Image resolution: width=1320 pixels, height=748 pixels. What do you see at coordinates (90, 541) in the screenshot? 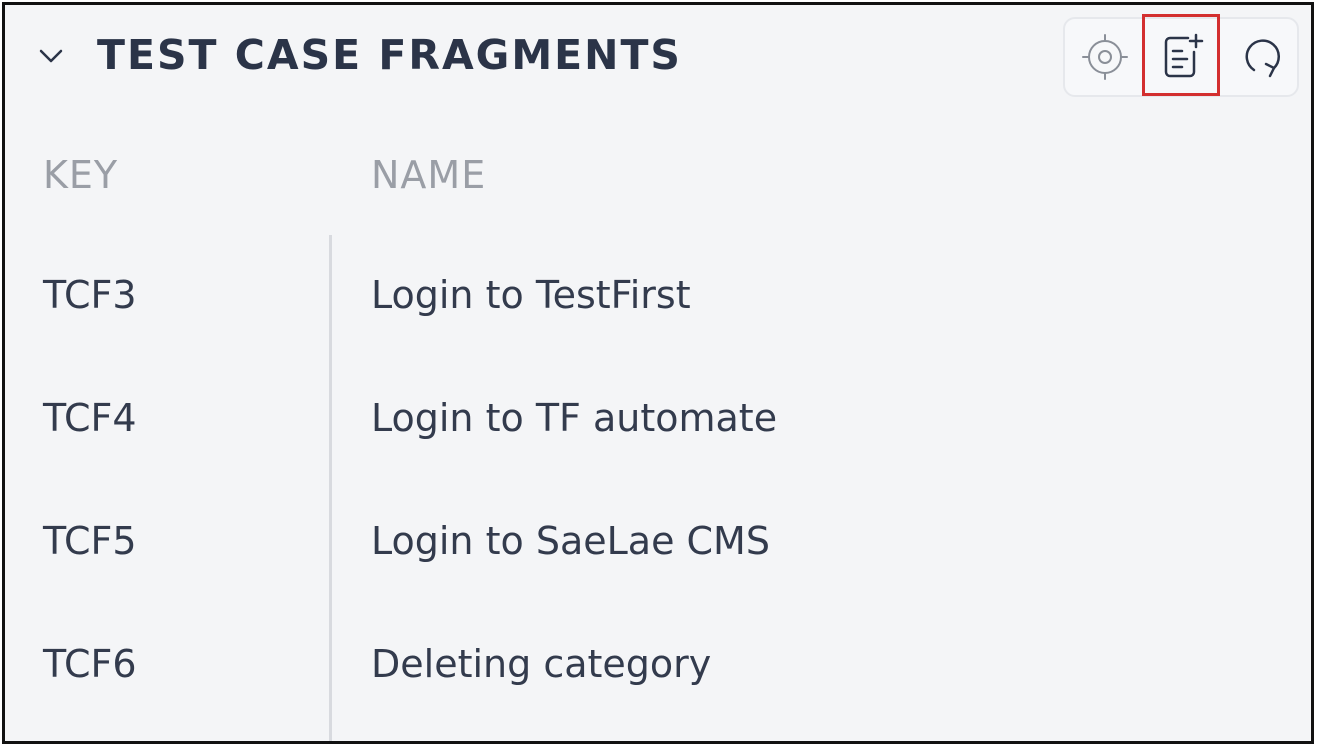
I see `row-key: TCF5` at bounding box center [90, 541].